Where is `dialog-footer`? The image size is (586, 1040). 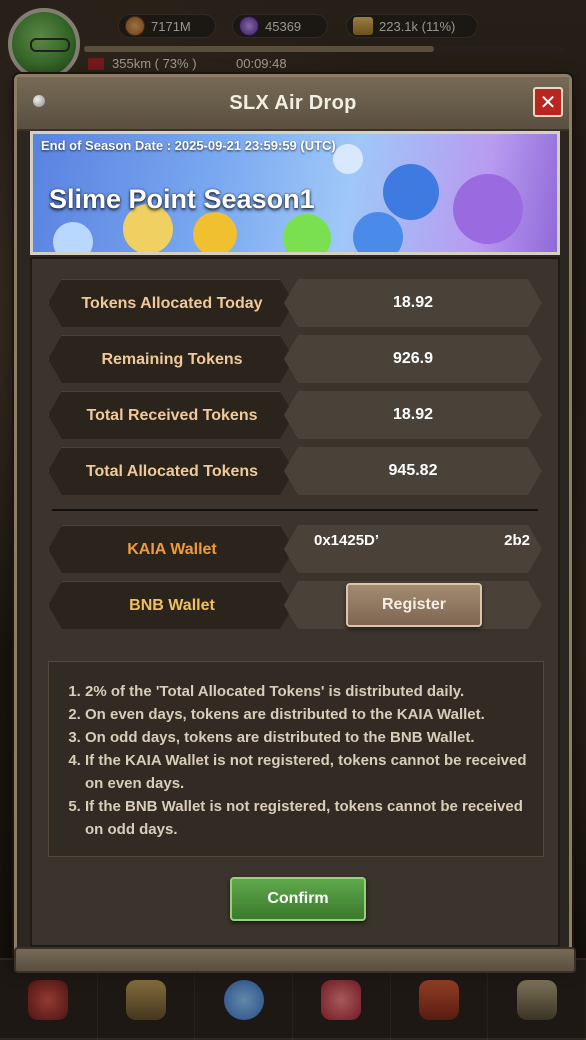 dialog-footer is located at coordinates (295, 960).